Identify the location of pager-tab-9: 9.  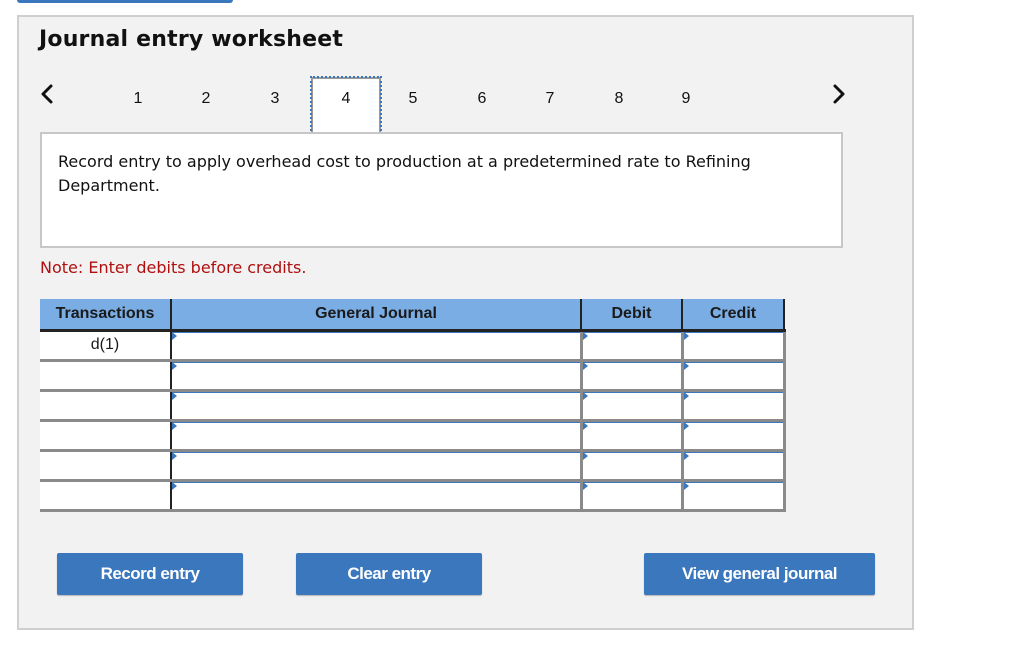
(686, 104).